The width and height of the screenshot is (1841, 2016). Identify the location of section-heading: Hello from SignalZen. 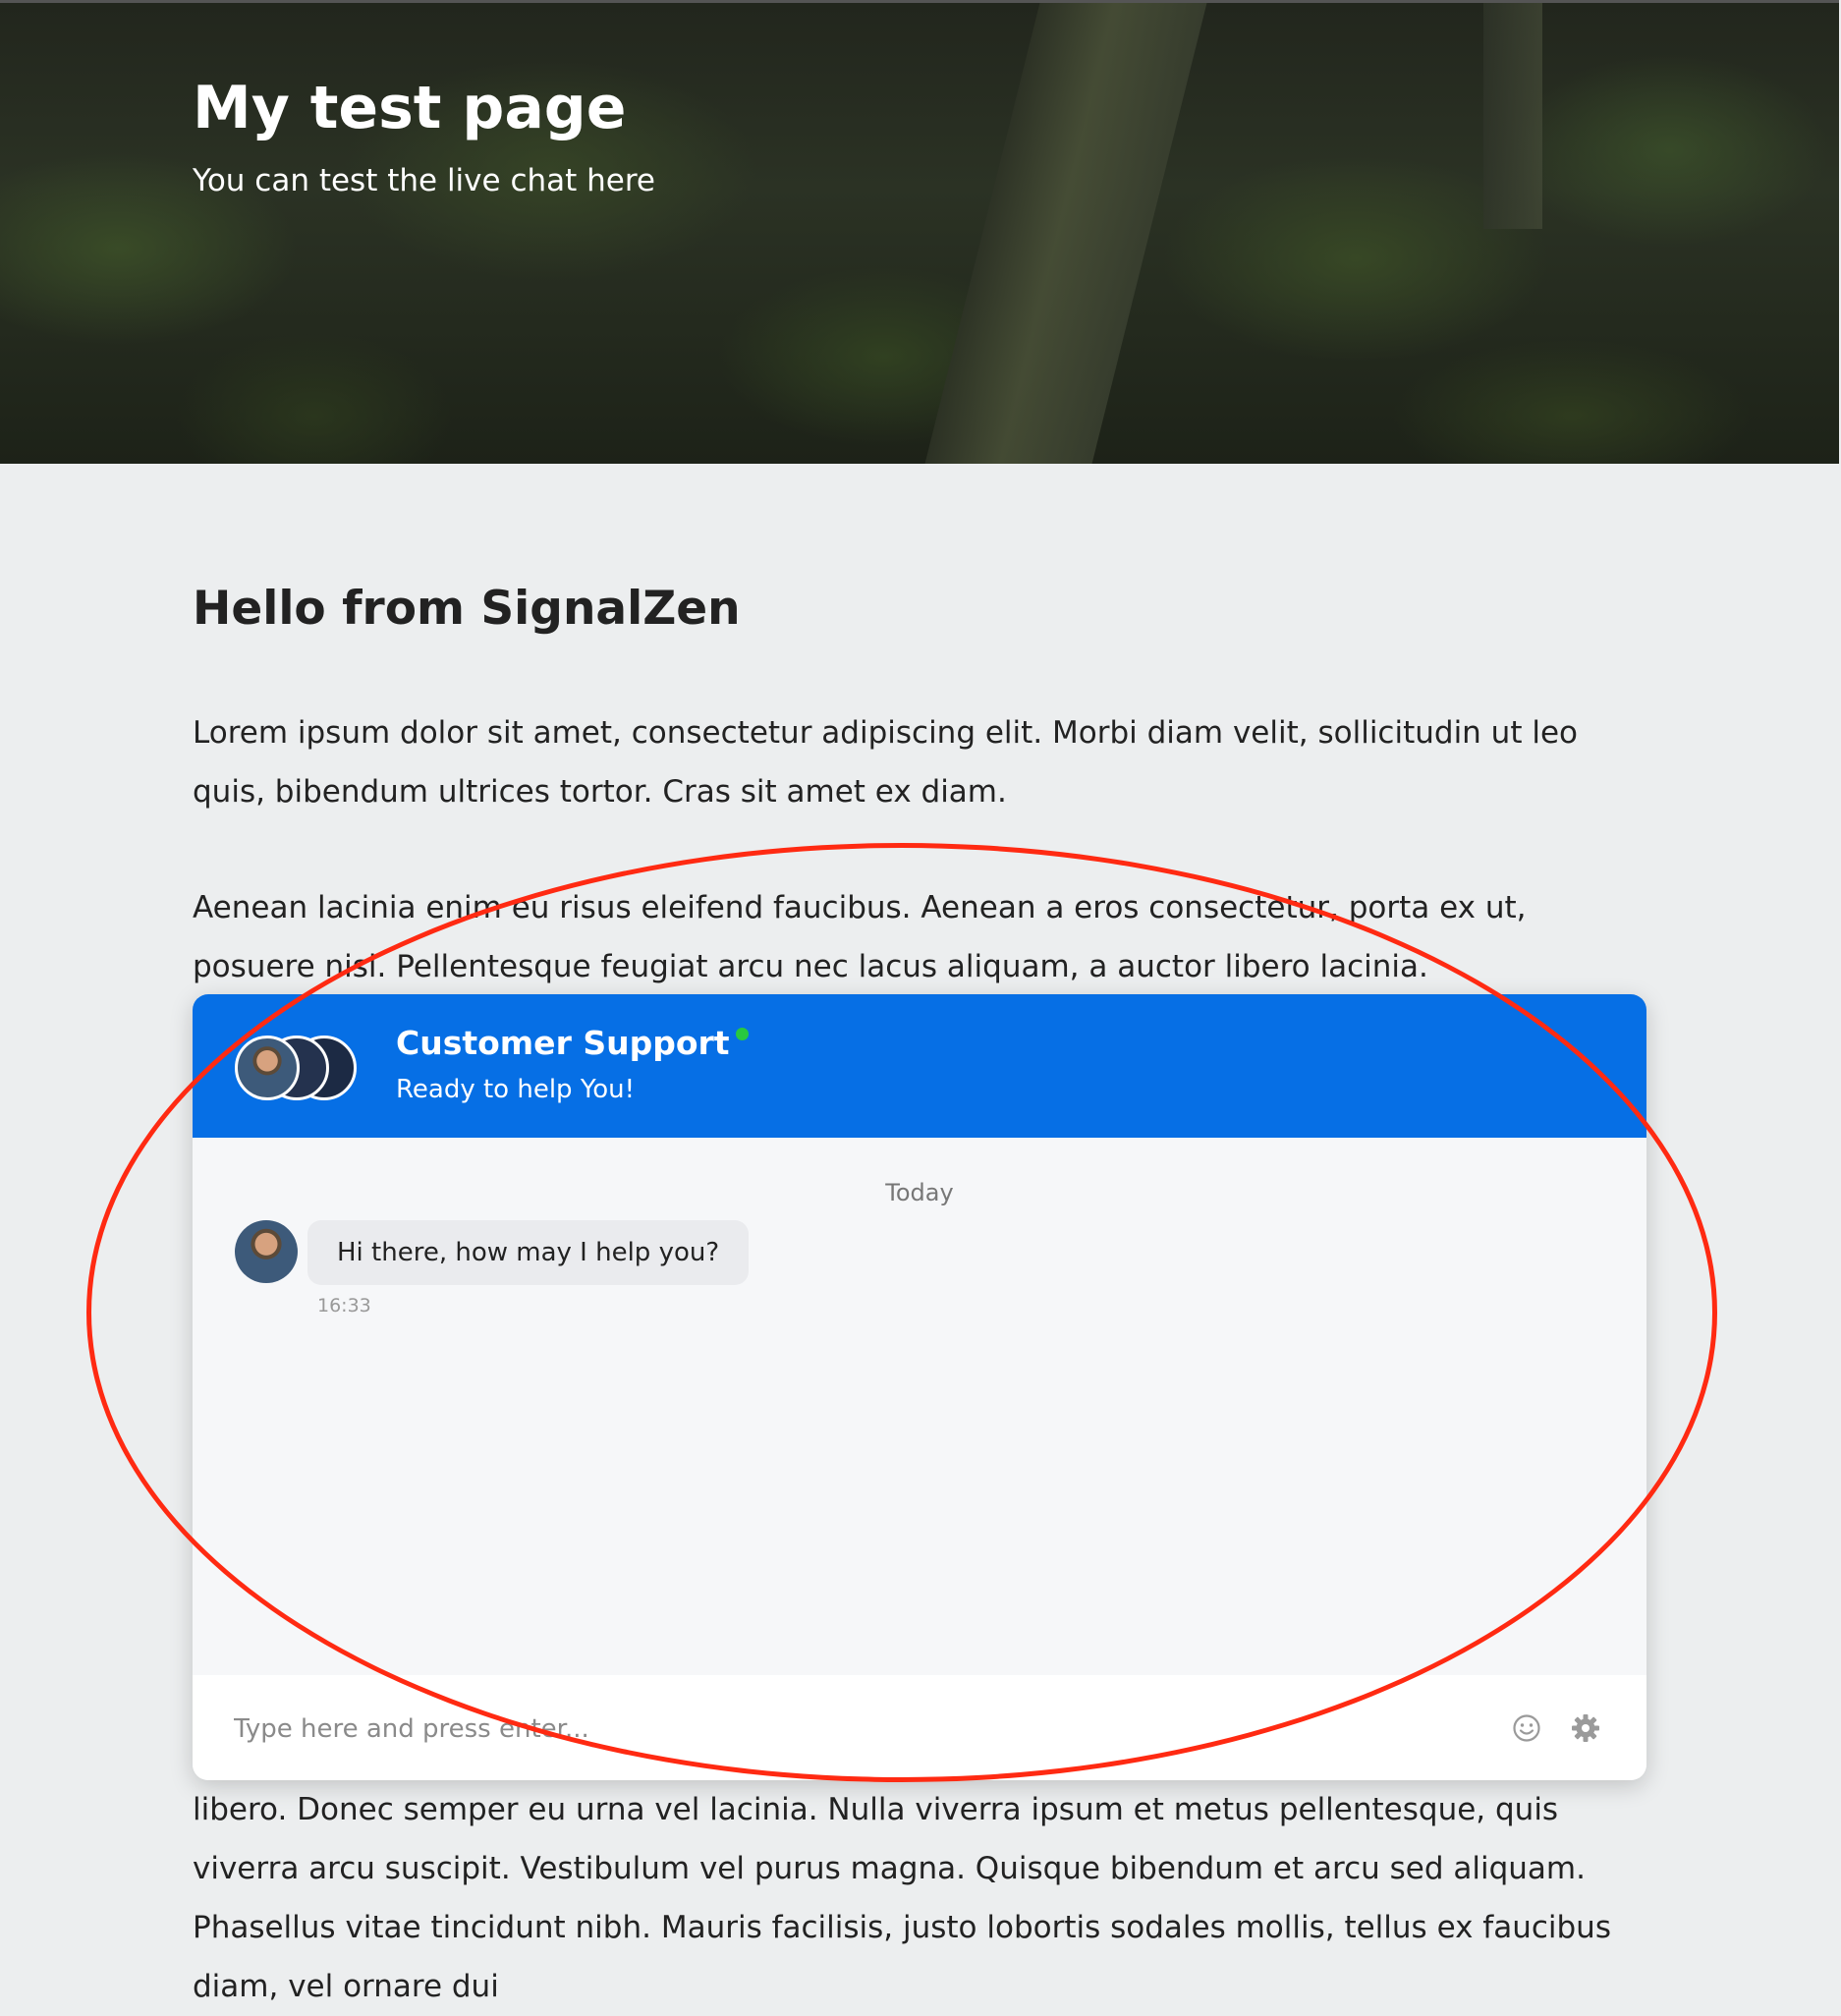
(467, 609).